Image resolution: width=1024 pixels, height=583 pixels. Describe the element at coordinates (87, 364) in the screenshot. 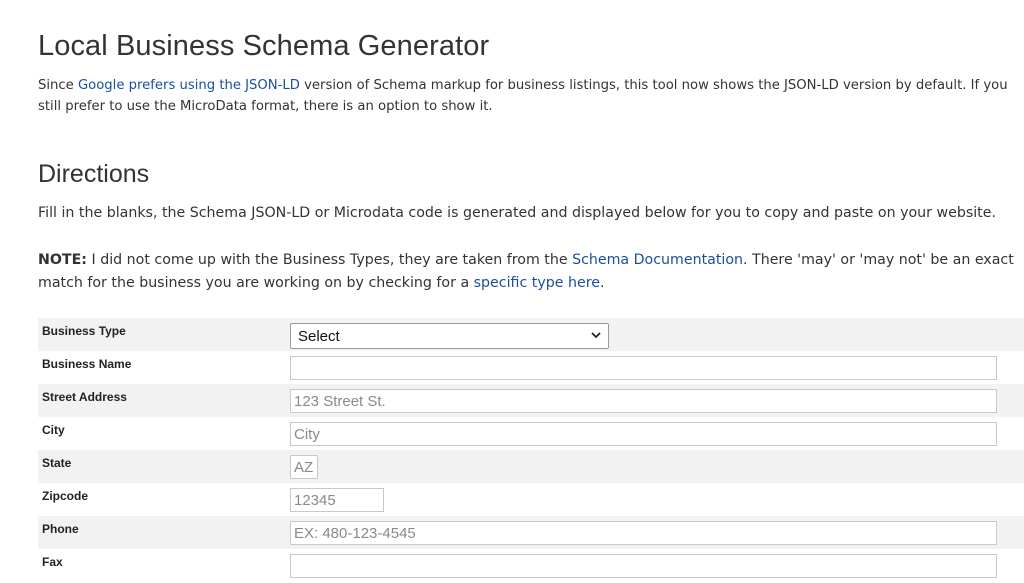

I see `business-name-label: Business Name` at that location.